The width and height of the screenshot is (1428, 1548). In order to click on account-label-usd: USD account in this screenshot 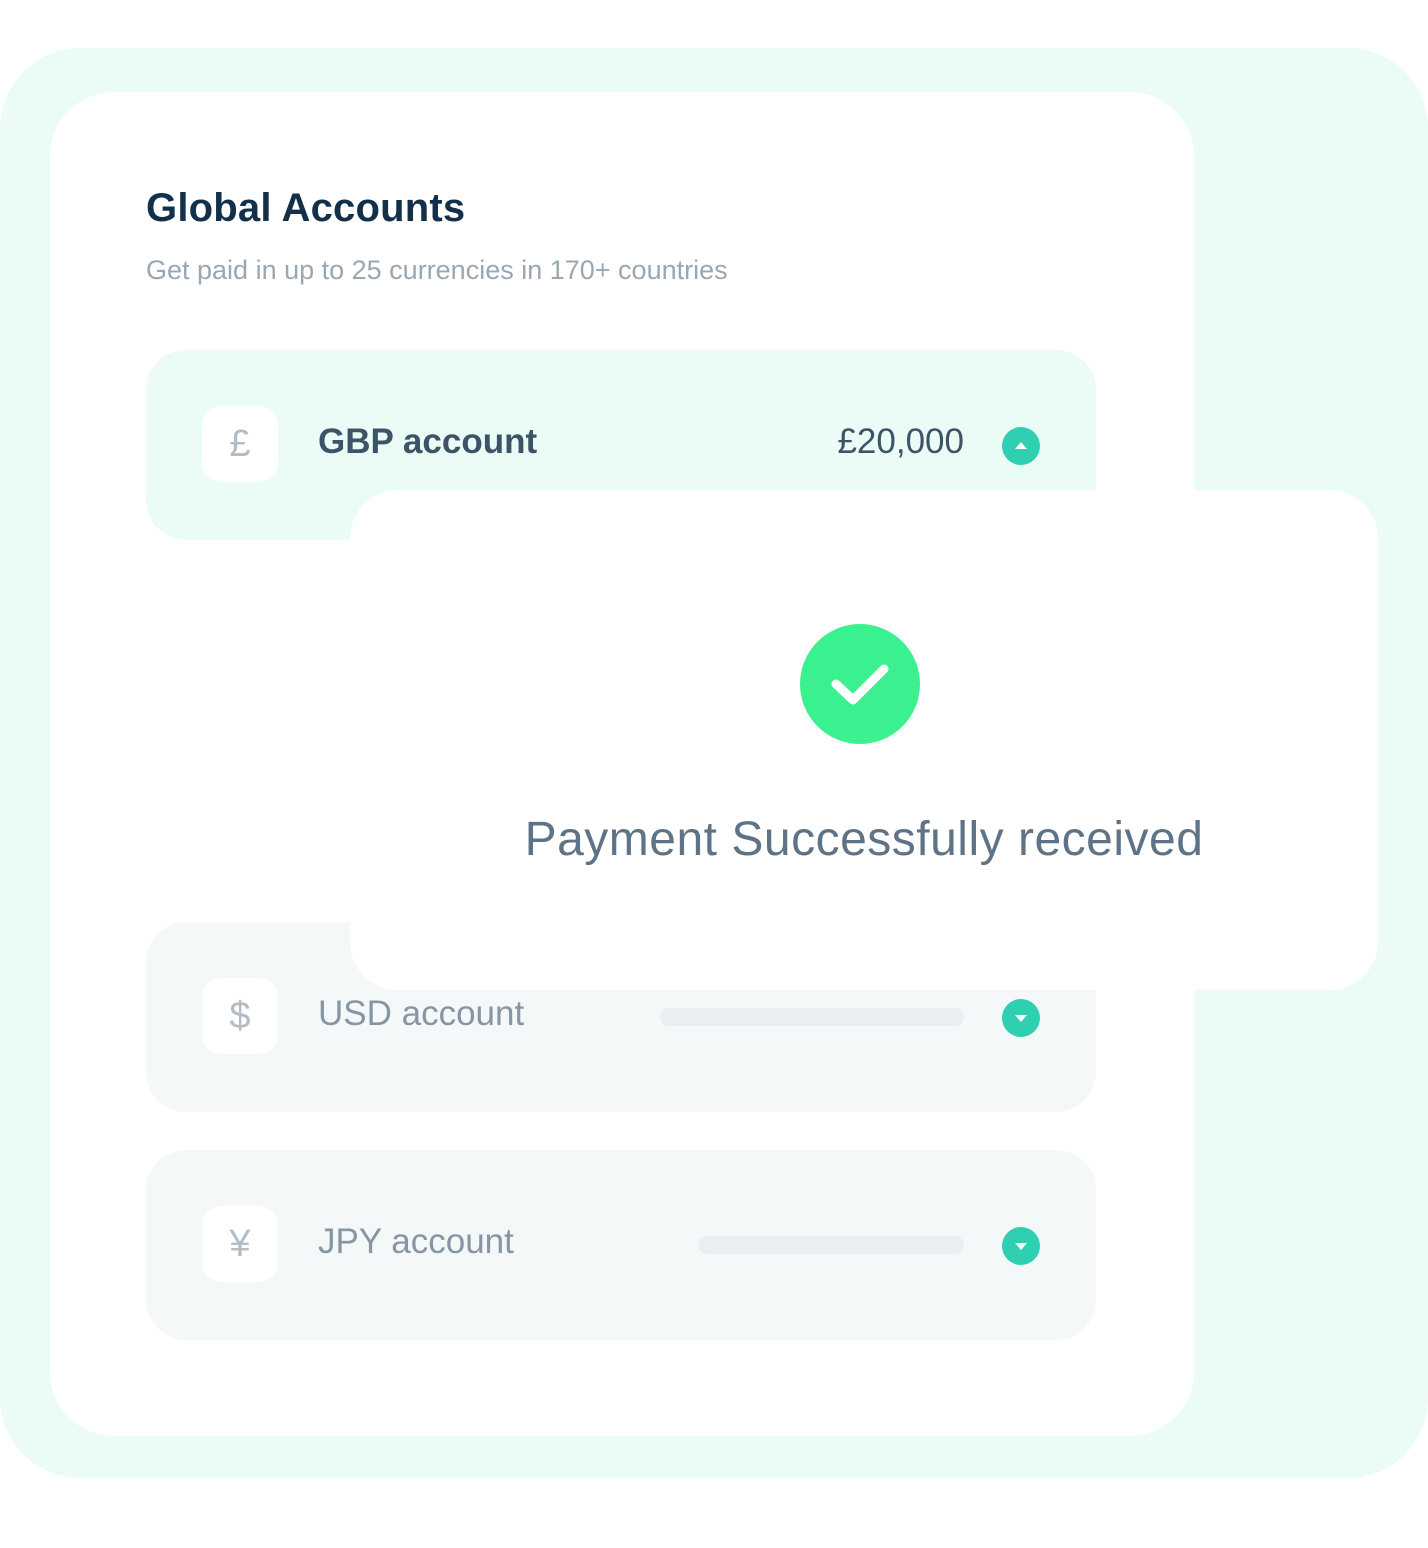, I will do `click(421, 1013)`.